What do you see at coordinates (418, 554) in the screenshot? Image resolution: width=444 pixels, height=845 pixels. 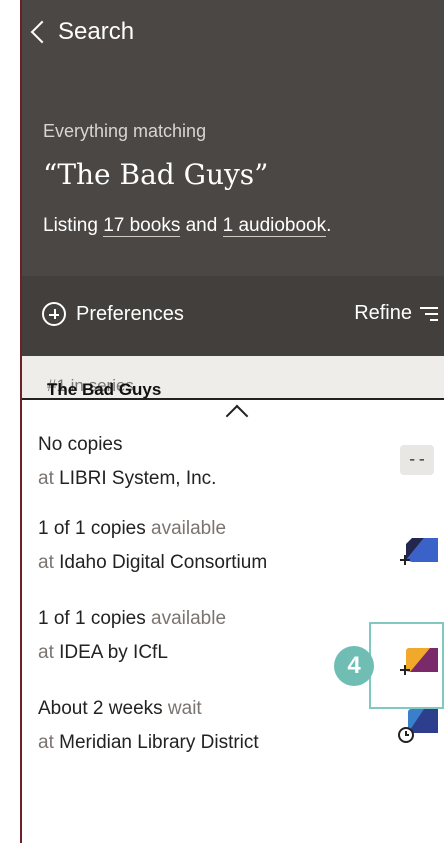 I see `borrow-icon` at bounding box center [418, 554].